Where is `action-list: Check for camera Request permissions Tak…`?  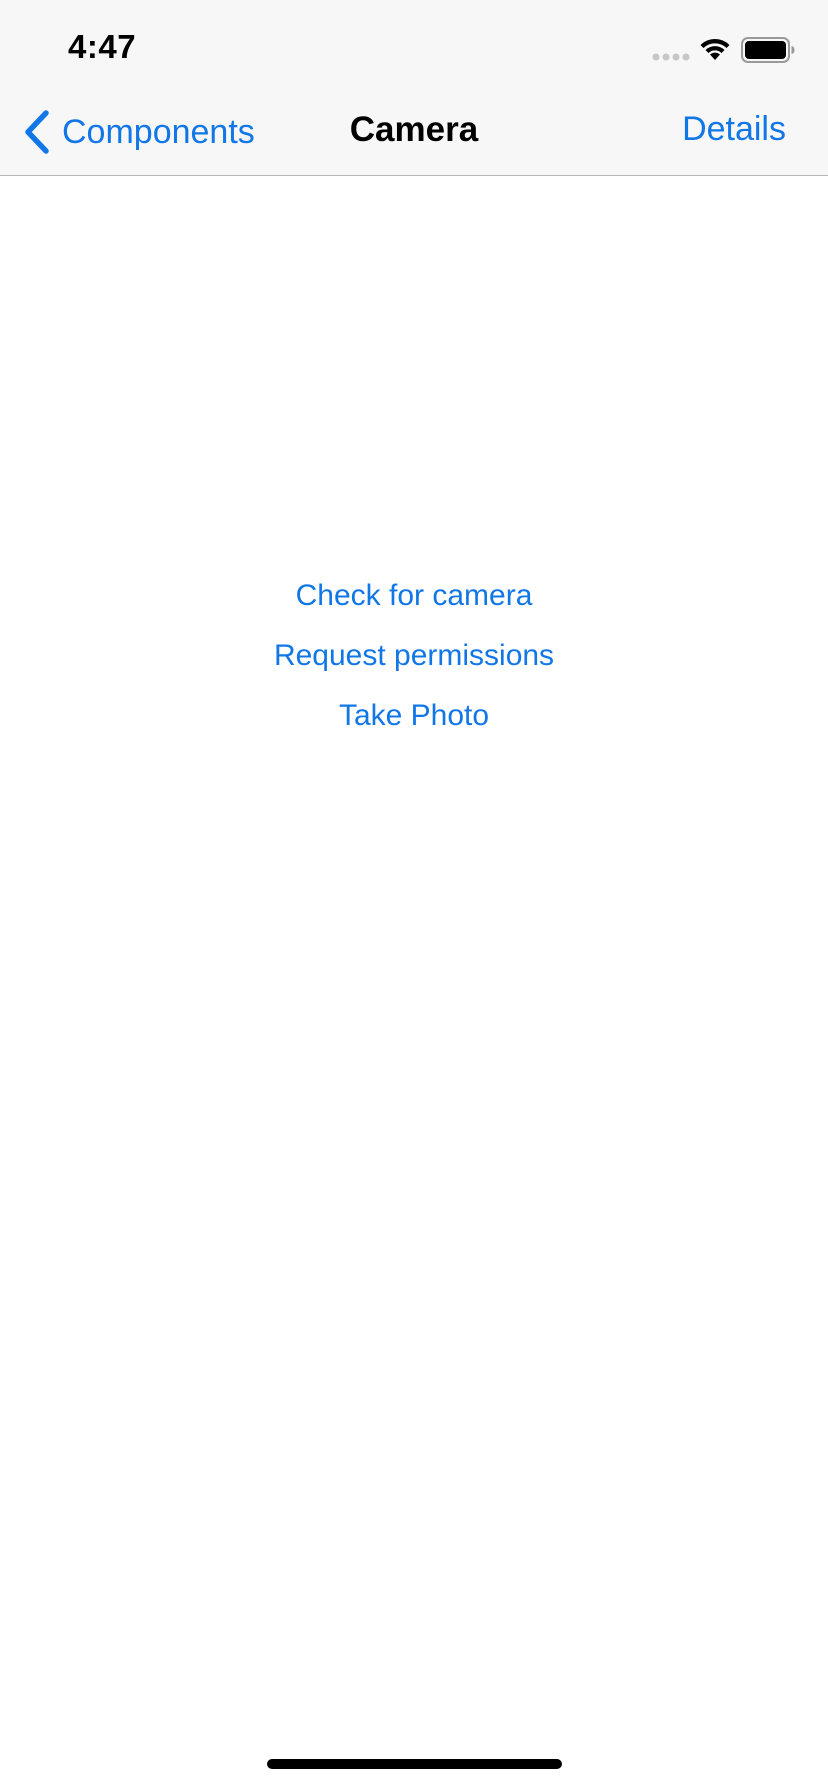 action-list: Check for camera Request permissions Tak… is located at coordinates (414, 656).